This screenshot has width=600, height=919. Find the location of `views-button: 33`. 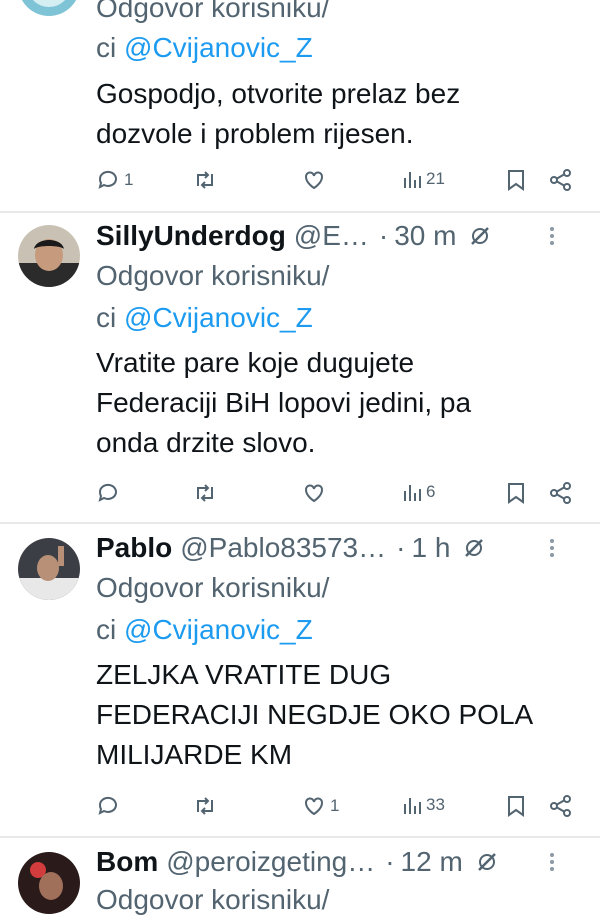

views-button: 33 is located at coordinates (423, 805).